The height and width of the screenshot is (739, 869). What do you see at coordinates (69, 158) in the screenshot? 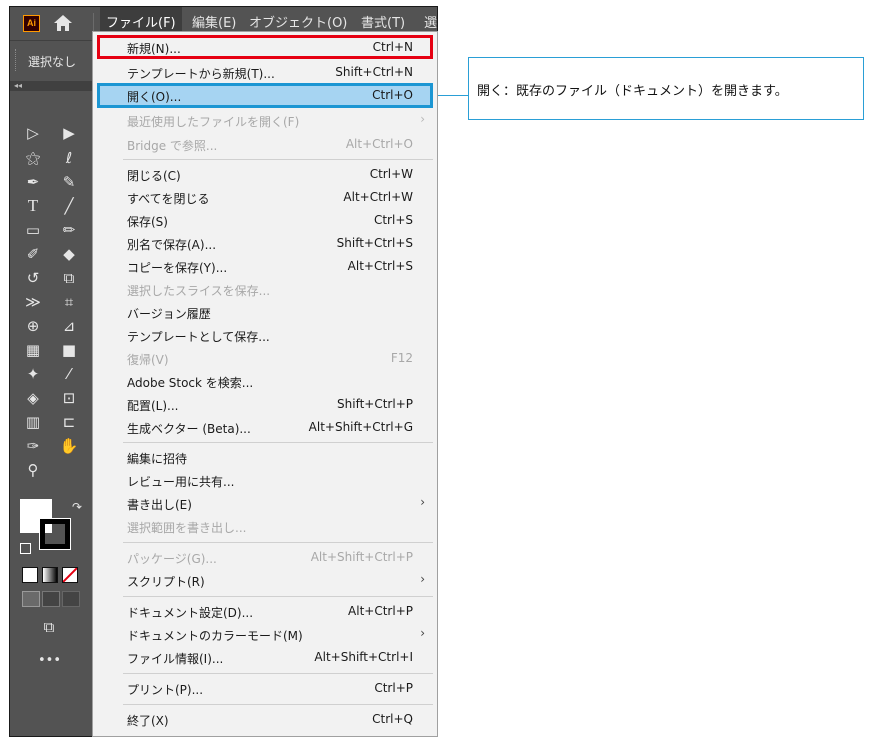
I see `lasso-tool-icon: ℓ` at bounding box center [69, 158].